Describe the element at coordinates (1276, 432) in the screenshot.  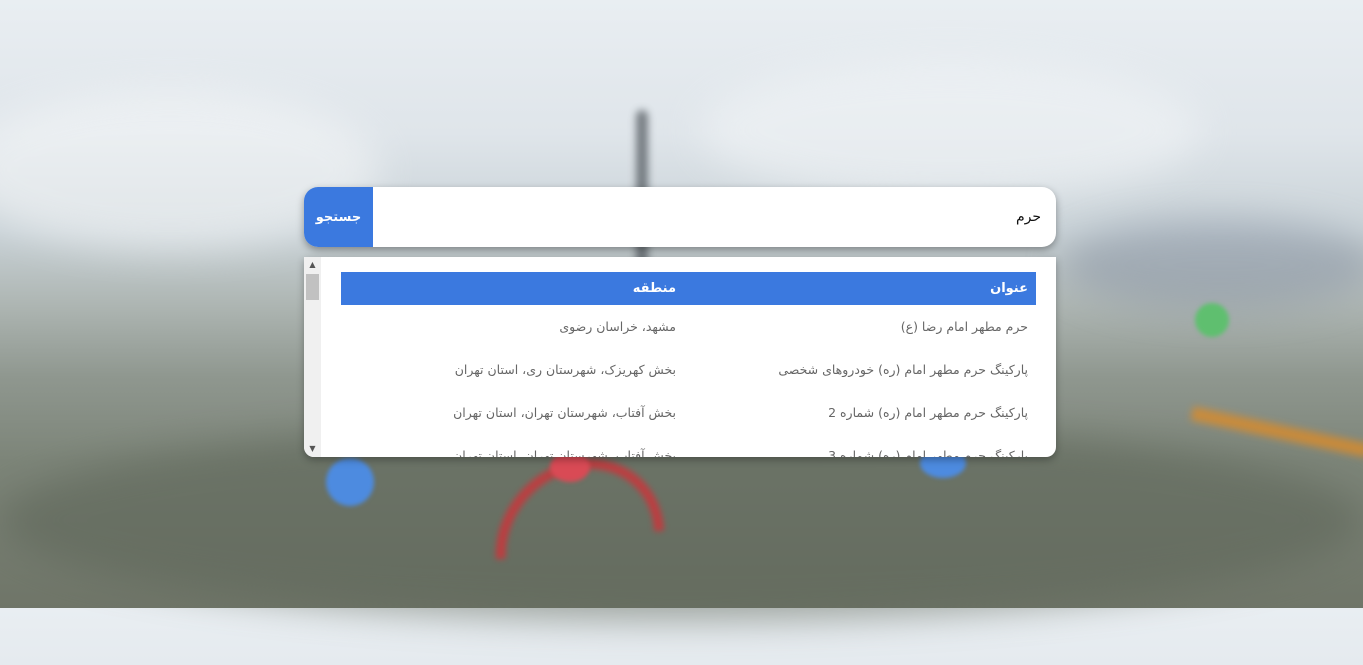
I see `route-line-orange` at that location.